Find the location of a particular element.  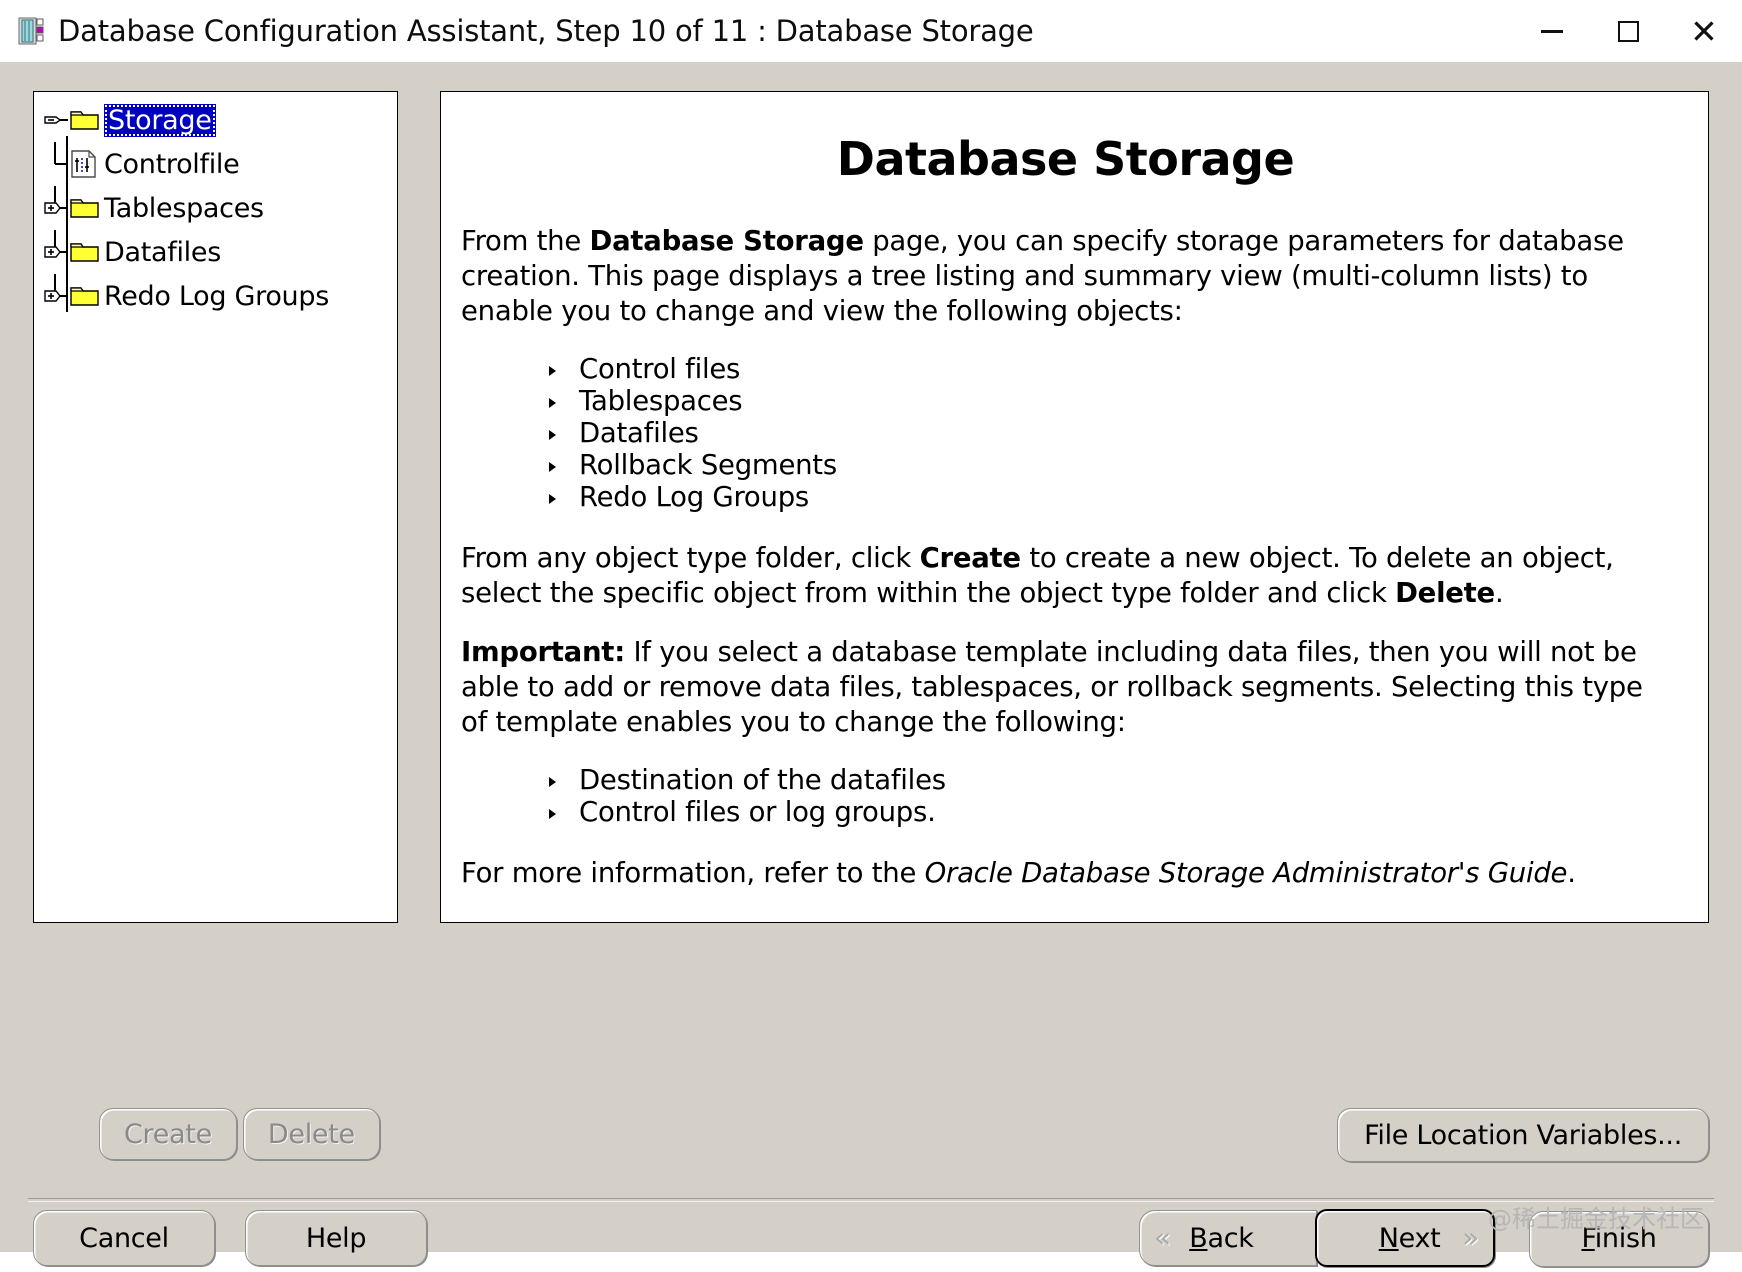

tree-node-controlfile: Controlfile is located at coordinates (219, 164).